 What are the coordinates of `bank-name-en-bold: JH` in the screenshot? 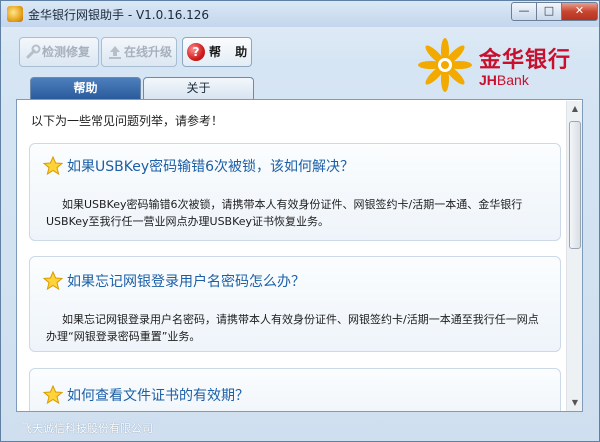 It's located at (488, 80).